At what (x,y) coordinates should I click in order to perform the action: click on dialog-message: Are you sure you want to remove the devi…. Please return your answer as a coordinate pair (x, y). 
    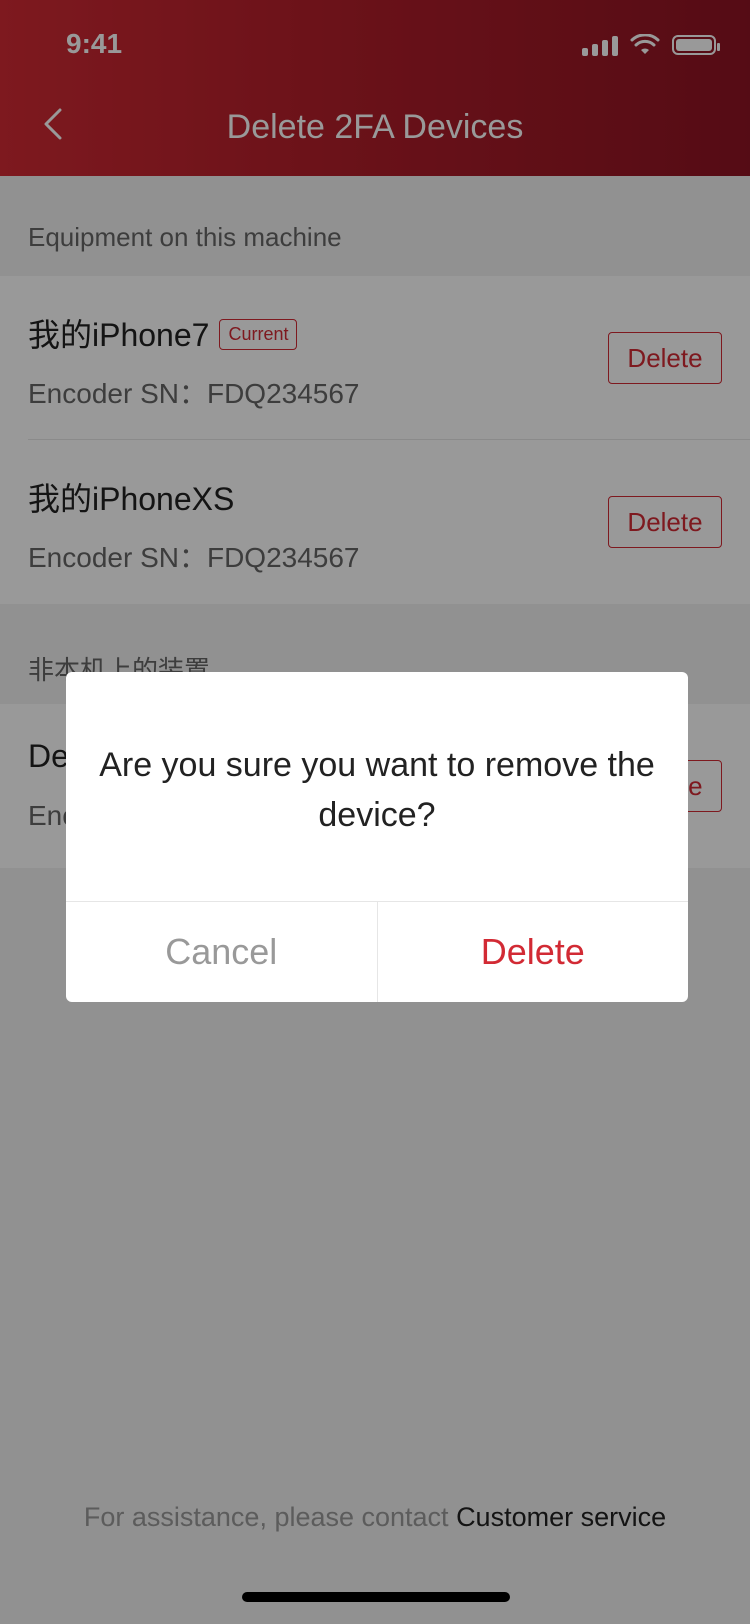
    Looking at the image, I should click on (377, 790).